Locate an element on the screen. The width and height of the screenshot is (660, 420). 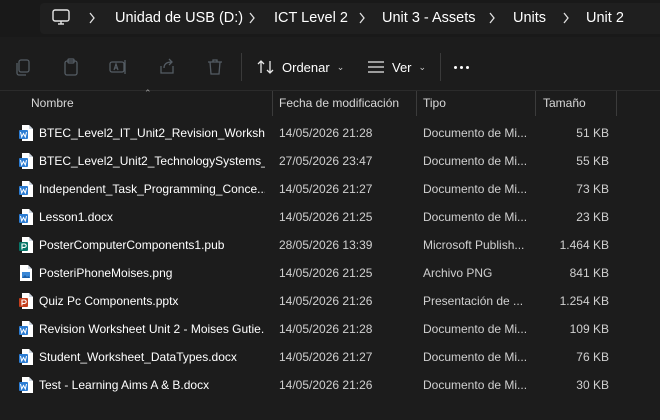
breadcrumb-item-unit-3-assets: Unit 3 - Assets is located at coordinates (428, 18).